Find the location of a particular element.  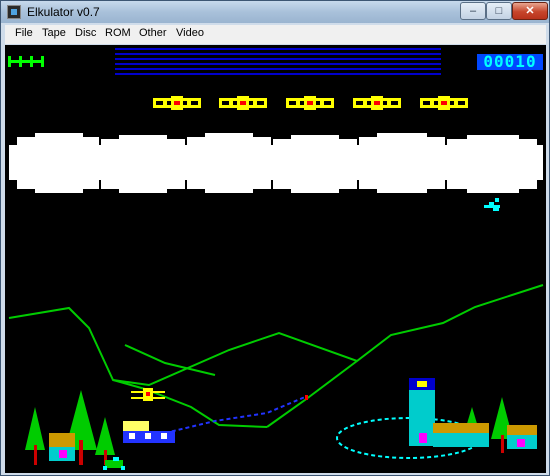

red-marker is located at coordinates (306, 397).